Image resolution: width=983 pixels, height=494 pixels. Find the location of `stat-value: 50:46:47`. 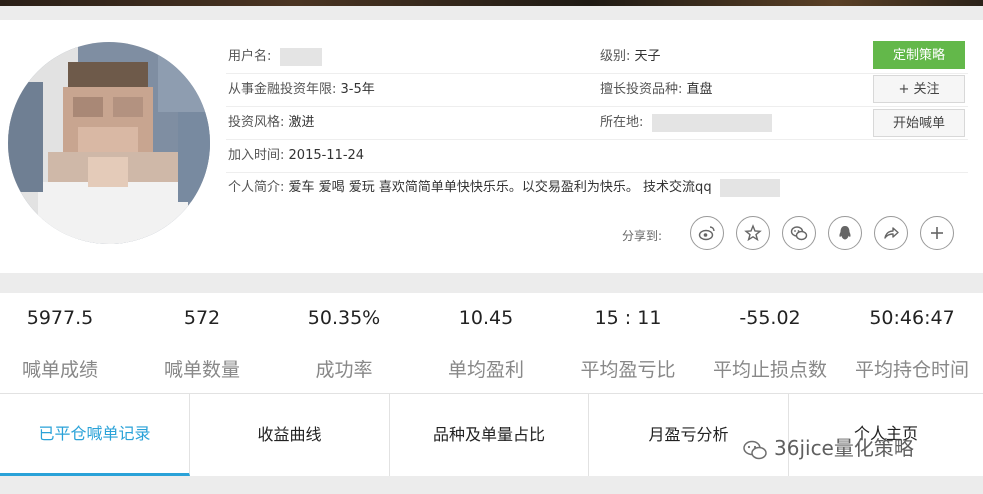

stat-value: 50:46:47 is located at coordinates (912, 318).